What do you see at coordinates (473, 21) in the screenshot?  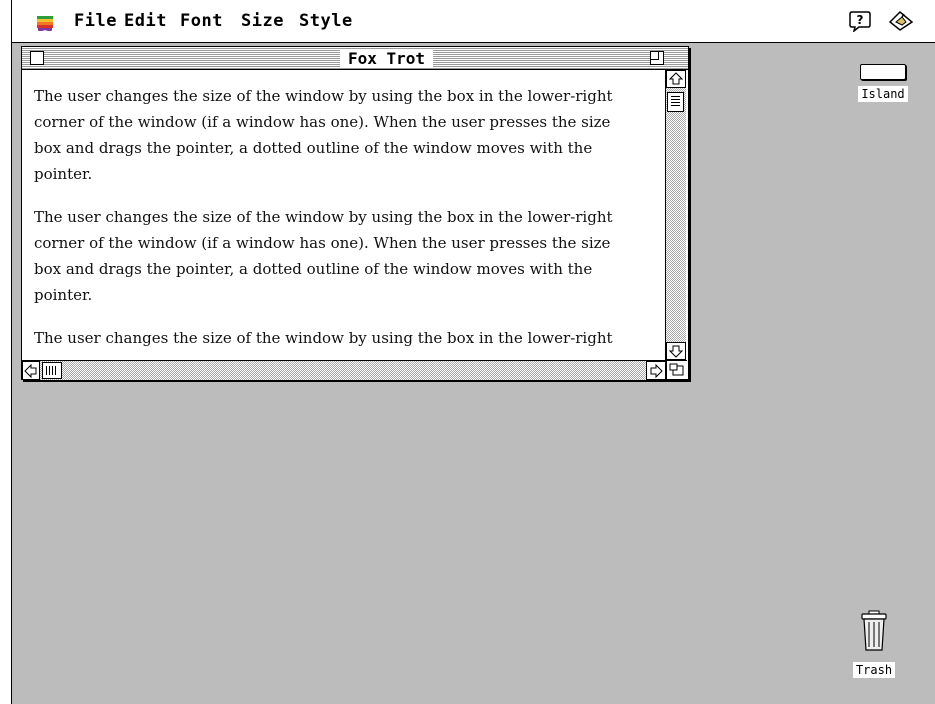 I see `menu-bar: File Edit Font Size Style ?` at bounding box center [473, 21].